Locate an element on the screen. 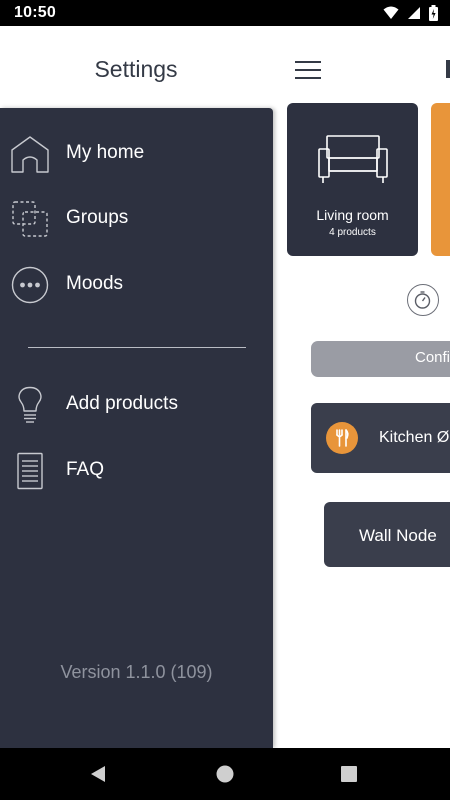  signal-icon is located at coordinates (414, 13).